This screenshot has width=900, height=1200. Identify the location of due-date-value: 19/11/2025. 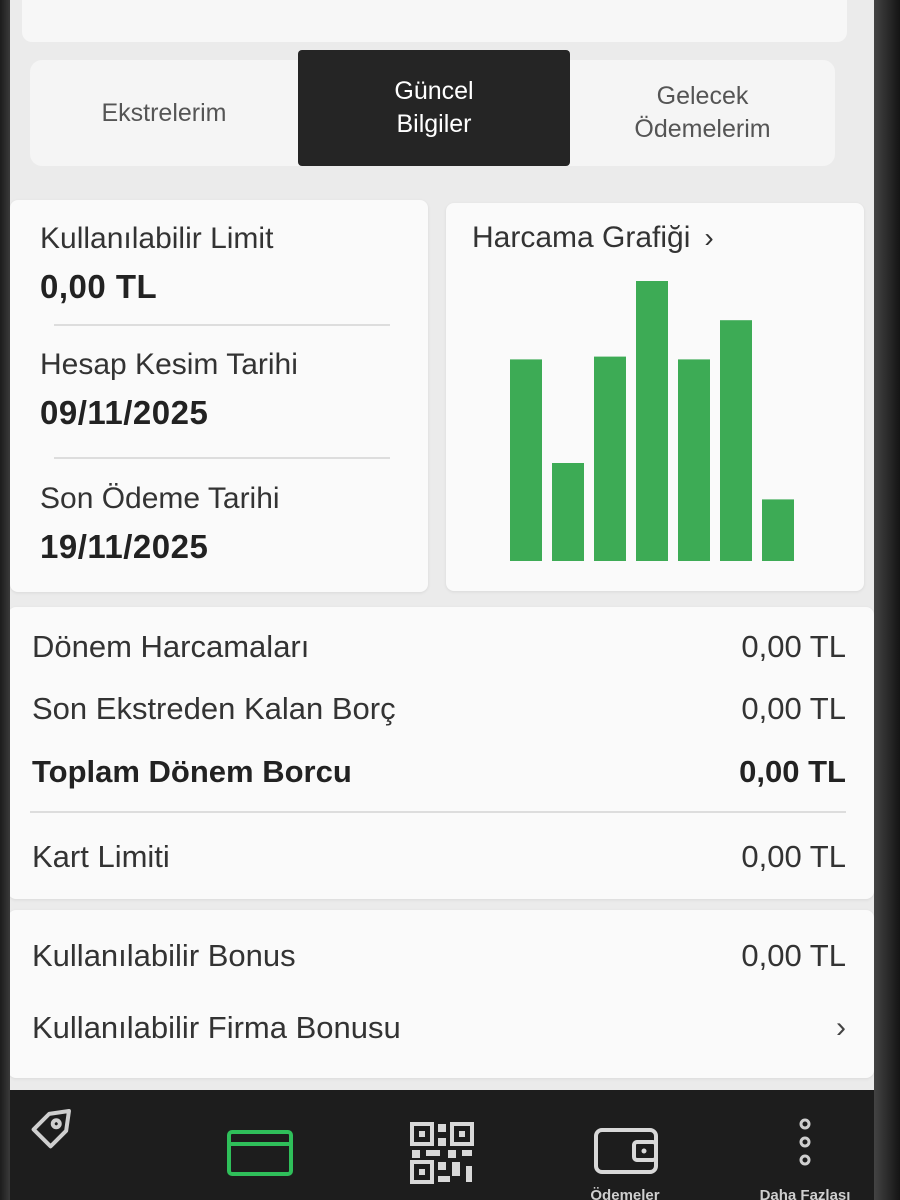
(124, 546).